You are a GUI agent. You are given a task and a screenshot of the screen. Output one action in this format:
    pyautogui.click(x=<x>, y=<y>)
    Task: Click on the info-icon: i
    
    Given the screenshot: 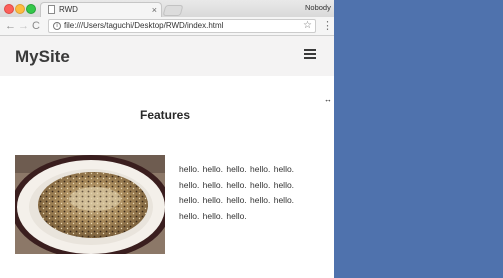 What is the action you would take?
    pyautogui.click(x=57, y=26)
    